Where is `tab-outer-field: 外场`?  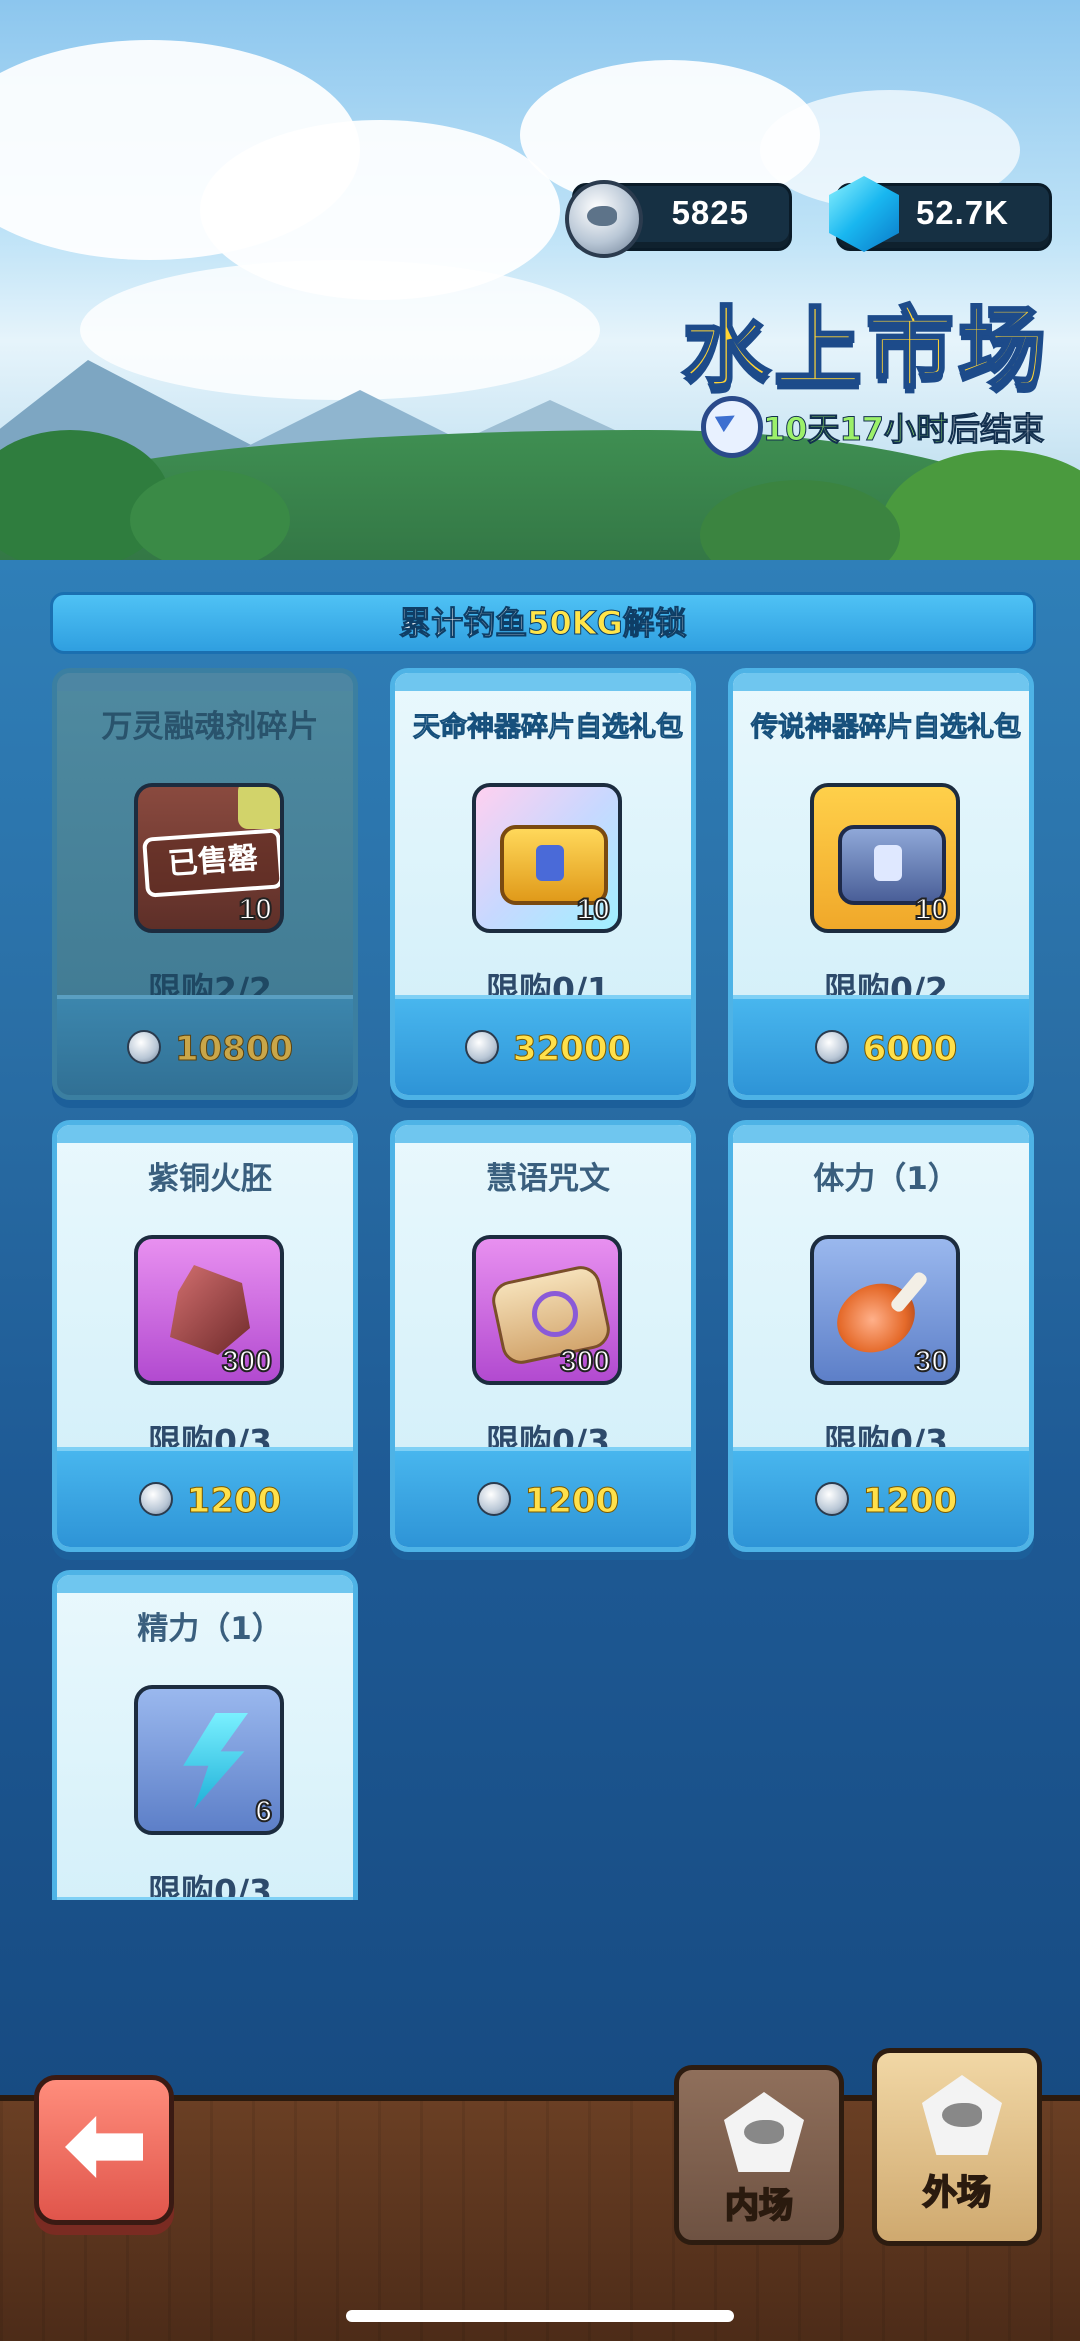
tab-outer-field: 外场 is located at coordinates (957, 2147).